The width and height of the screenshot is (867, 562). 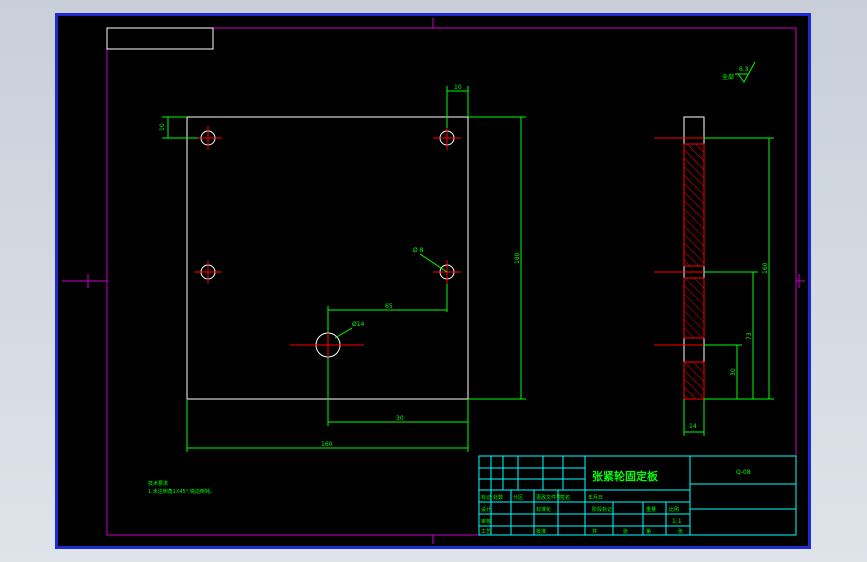 What do you see at coordinates (602, 509) in the screenshot?
I see `svg-text: 阶段标记` at bounding box center [602, 509].